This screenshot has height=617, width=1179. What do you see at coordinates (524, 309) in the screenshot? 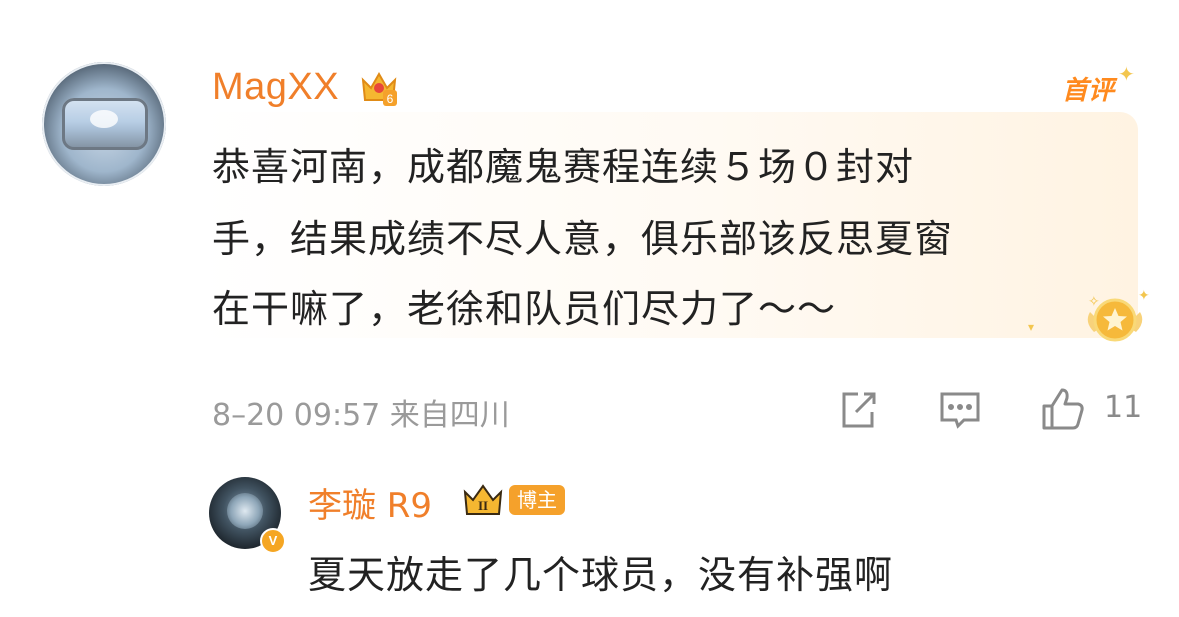
I see `comment-line-3: 在干嘛了，老徐和队员们尽力了～～` at bounding box center [524, 309].